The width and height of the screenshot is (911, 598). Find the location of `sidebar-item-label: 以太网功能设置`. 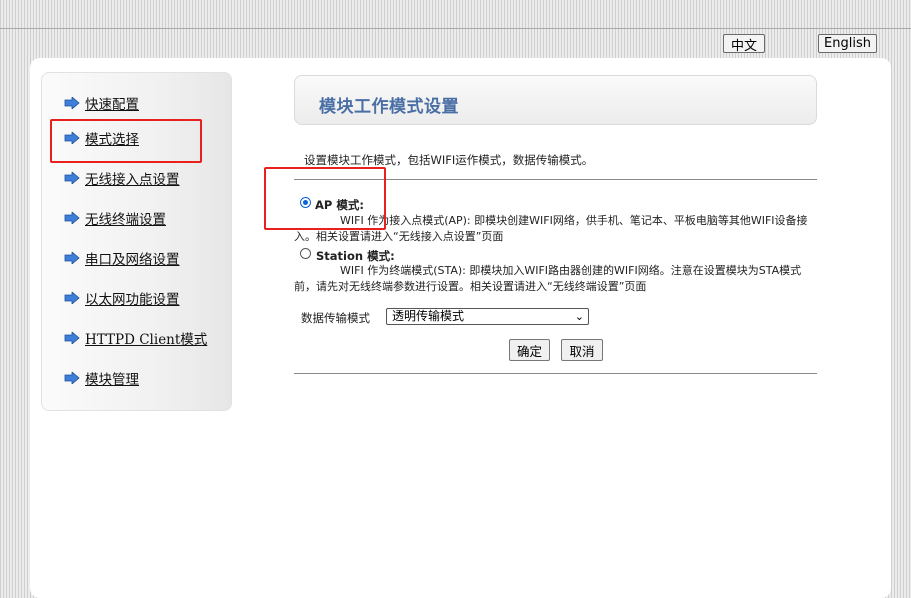

sidebar-item-label: 以太网功能设置 is located at coordinates (132, 300).